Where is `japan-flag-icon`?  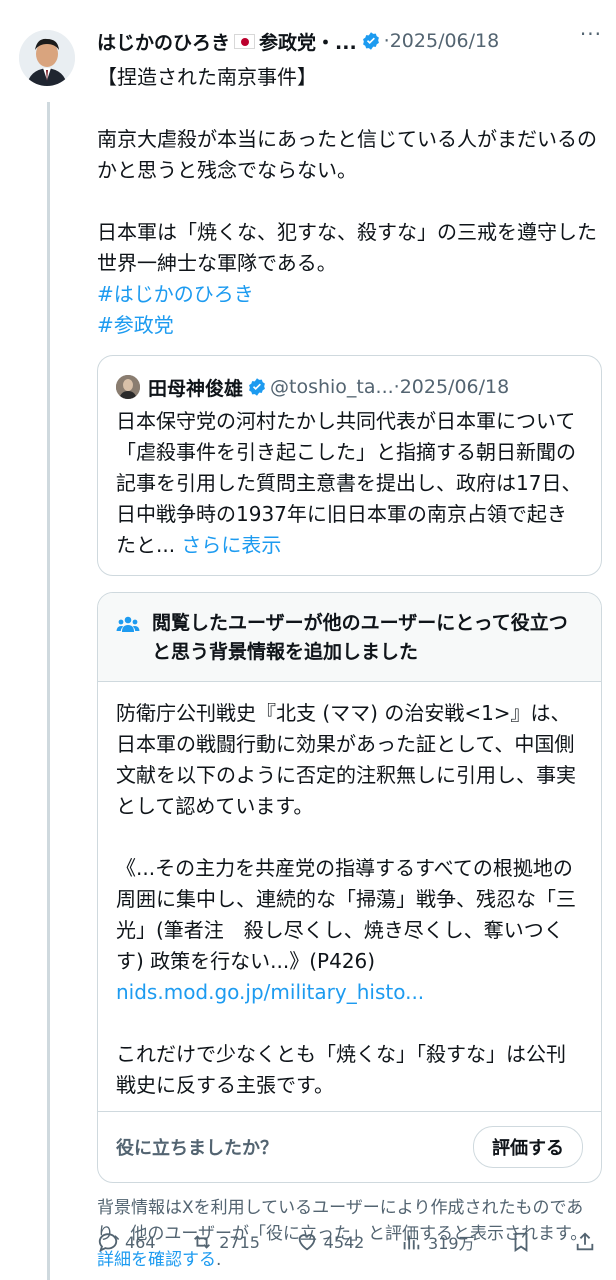
japan-flag-icon is located at coordinates (245, 41).